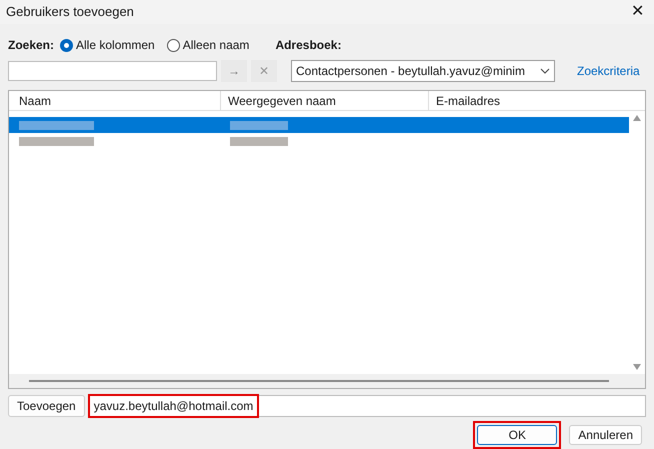  What do you see at coordinates (423, 71) in the screenshot?
I see `address-book-dropdown: Contactpersonen - beytullah.yavuz@minim` at bounding box center [423, 71].